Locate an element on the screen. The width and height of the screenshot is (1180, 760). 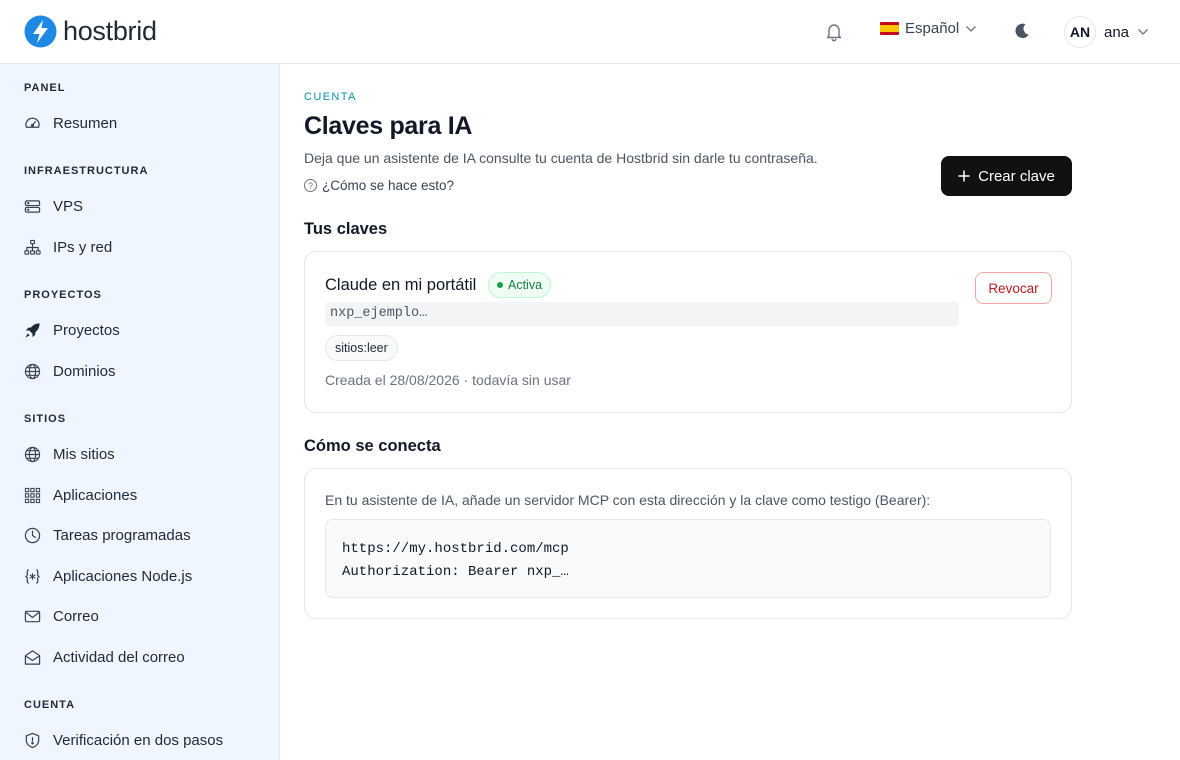
sidebar-item-label: Aplicaciones is located at coordinates (95, 495).